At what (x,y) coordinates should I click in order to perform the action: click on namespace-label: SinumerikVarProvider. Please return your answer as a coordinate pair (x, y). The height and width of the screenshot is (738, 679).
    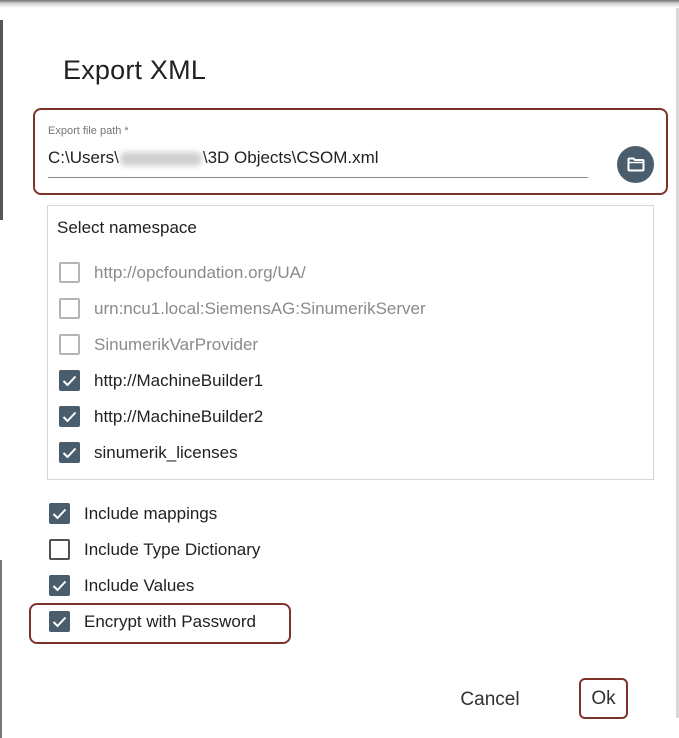
    Looking at the image, I should click on (176, 344).